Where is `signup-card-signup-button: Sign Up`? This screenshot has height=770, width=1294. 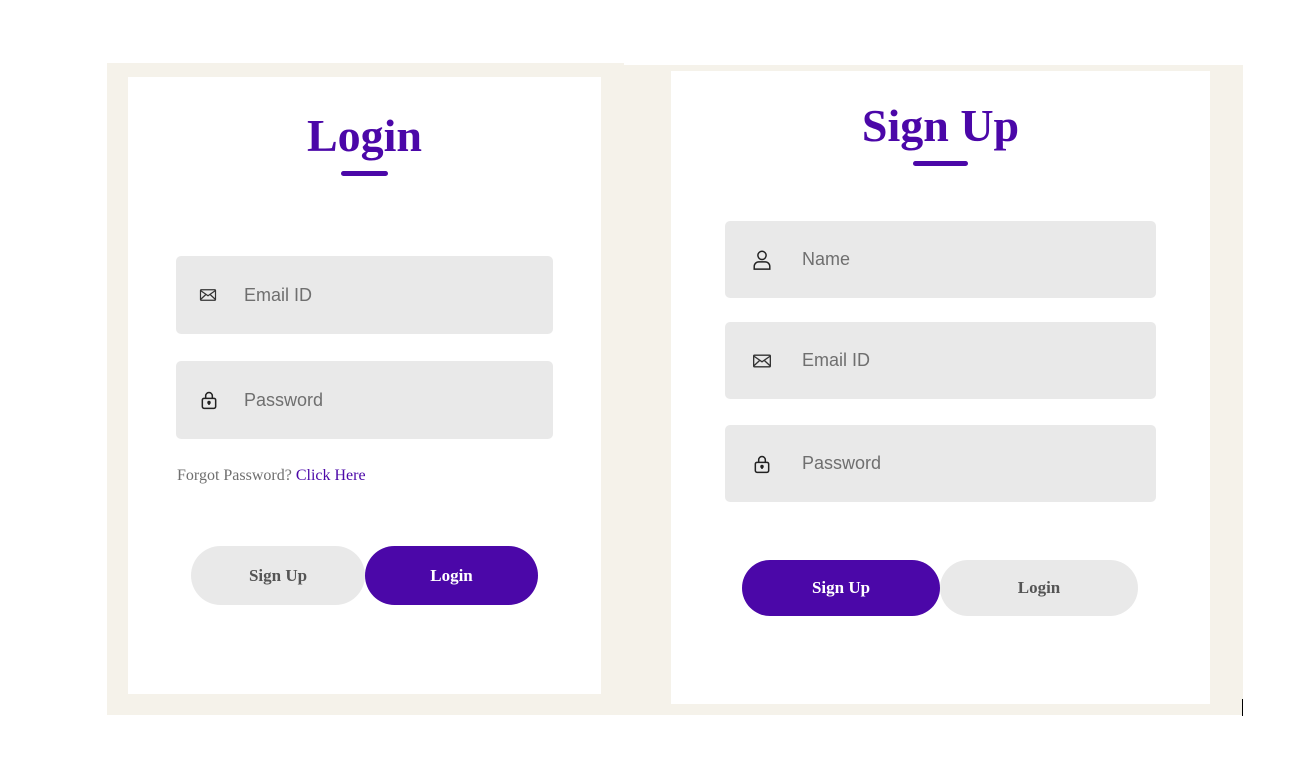
signup-card-signup-button: Sign Up is located at coordinates (841, 588).